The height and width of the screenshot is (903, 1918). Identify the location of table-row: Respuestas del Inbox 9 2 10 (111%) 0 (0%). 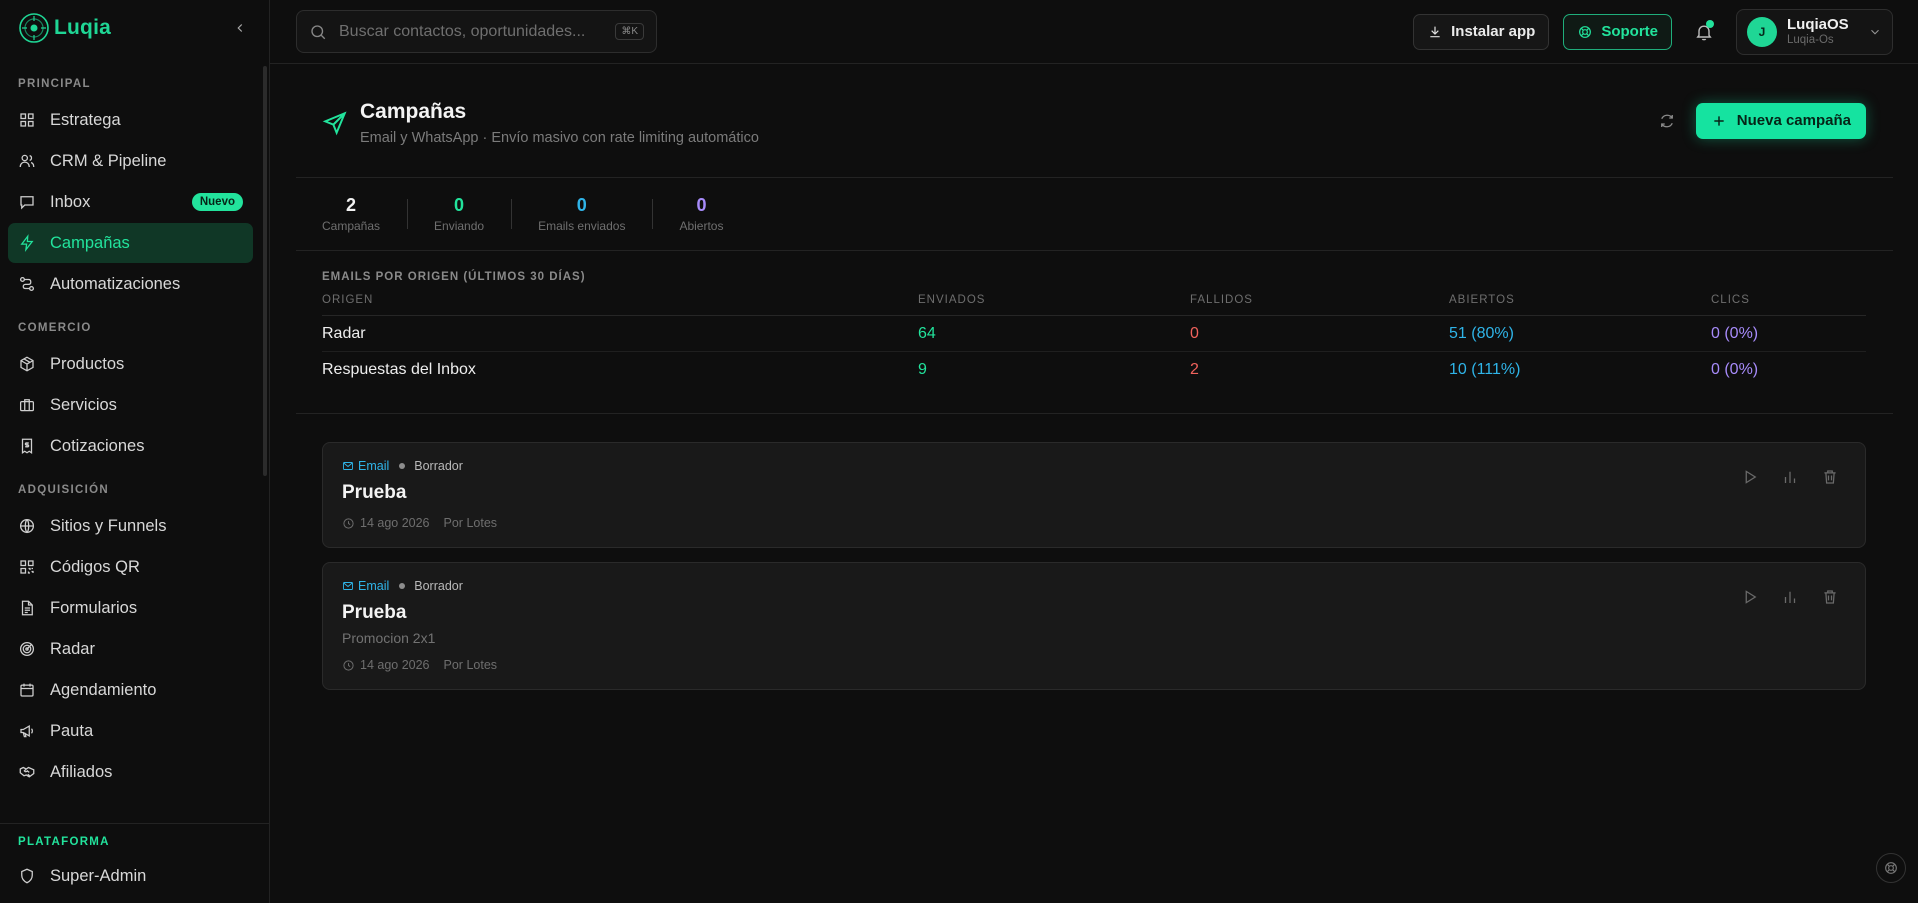
(1094, 370).